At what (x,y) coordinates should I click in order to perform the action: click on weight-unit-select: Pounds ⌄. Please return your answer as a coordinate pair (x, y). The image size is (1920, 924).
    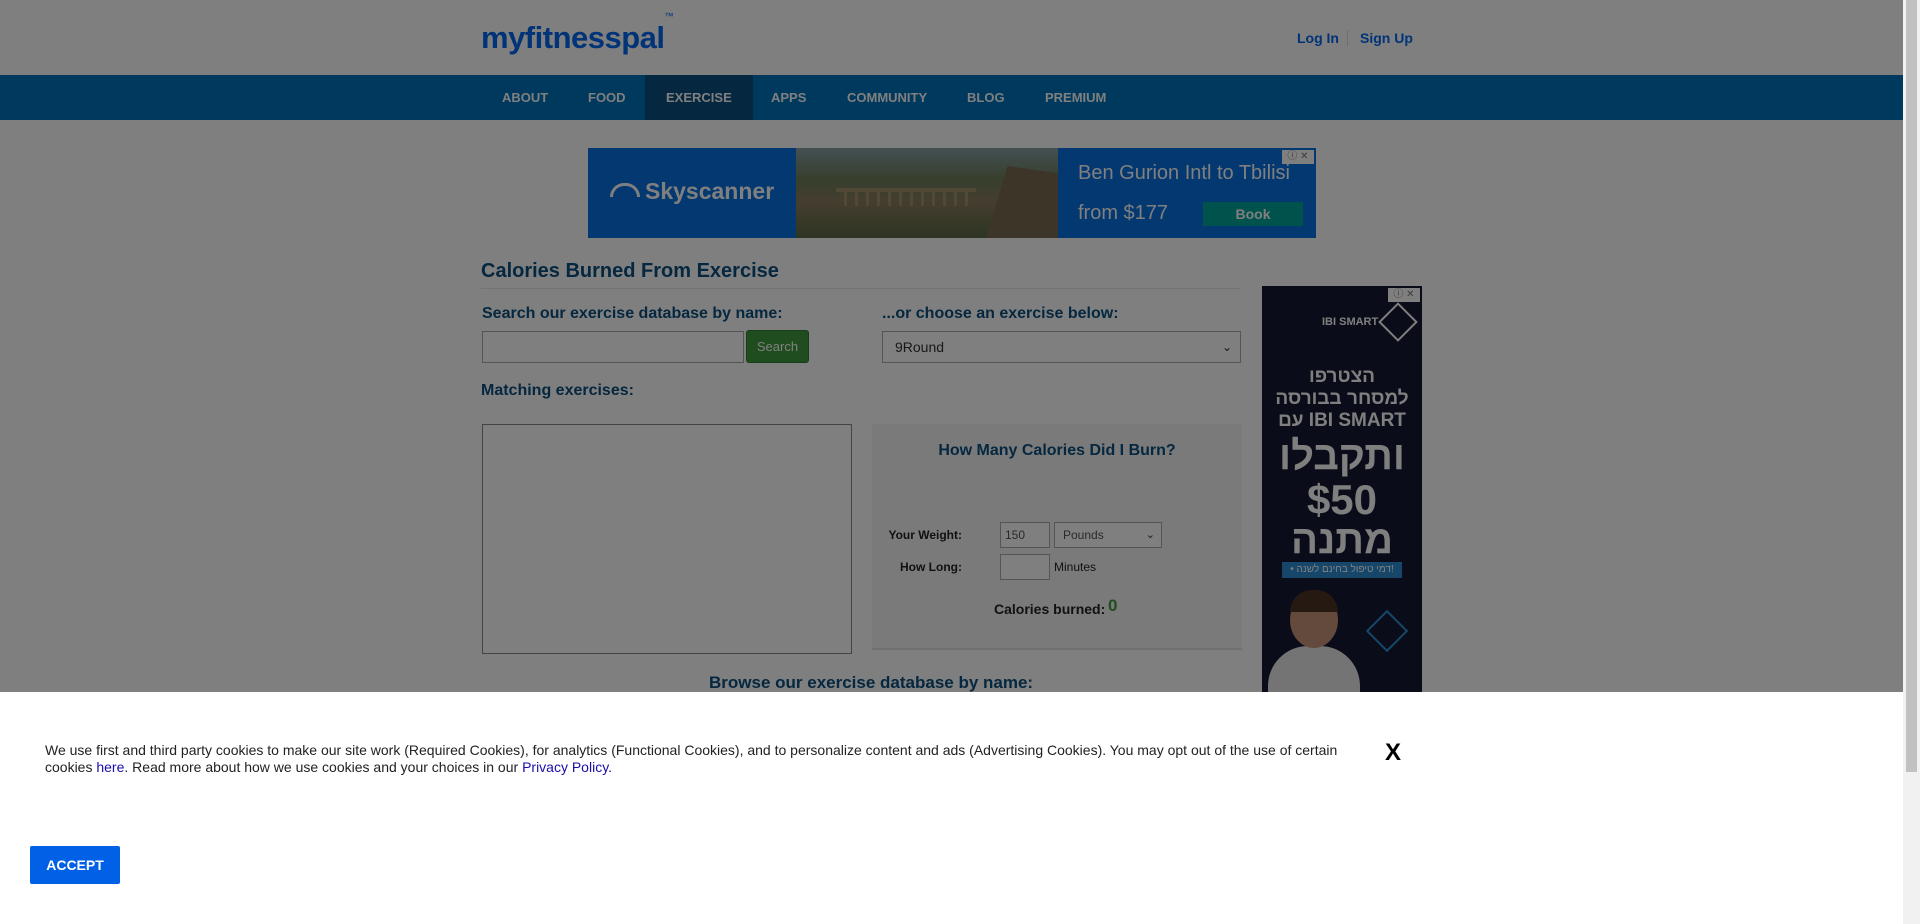
    Looking at the image, I should click on (1108, 535).